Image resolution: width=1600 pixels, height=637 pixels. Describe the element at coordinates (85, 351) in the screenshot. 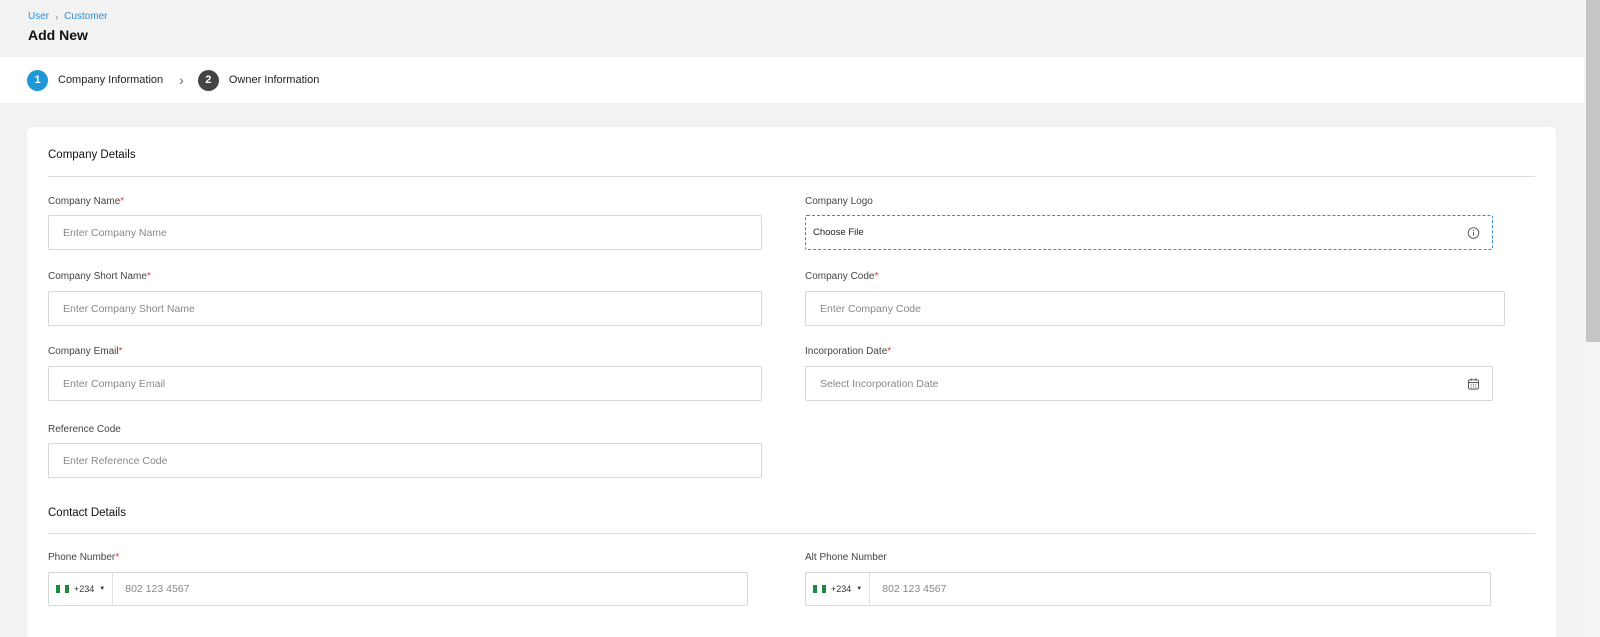

I see `company-email-label: Company Email*` at that location.